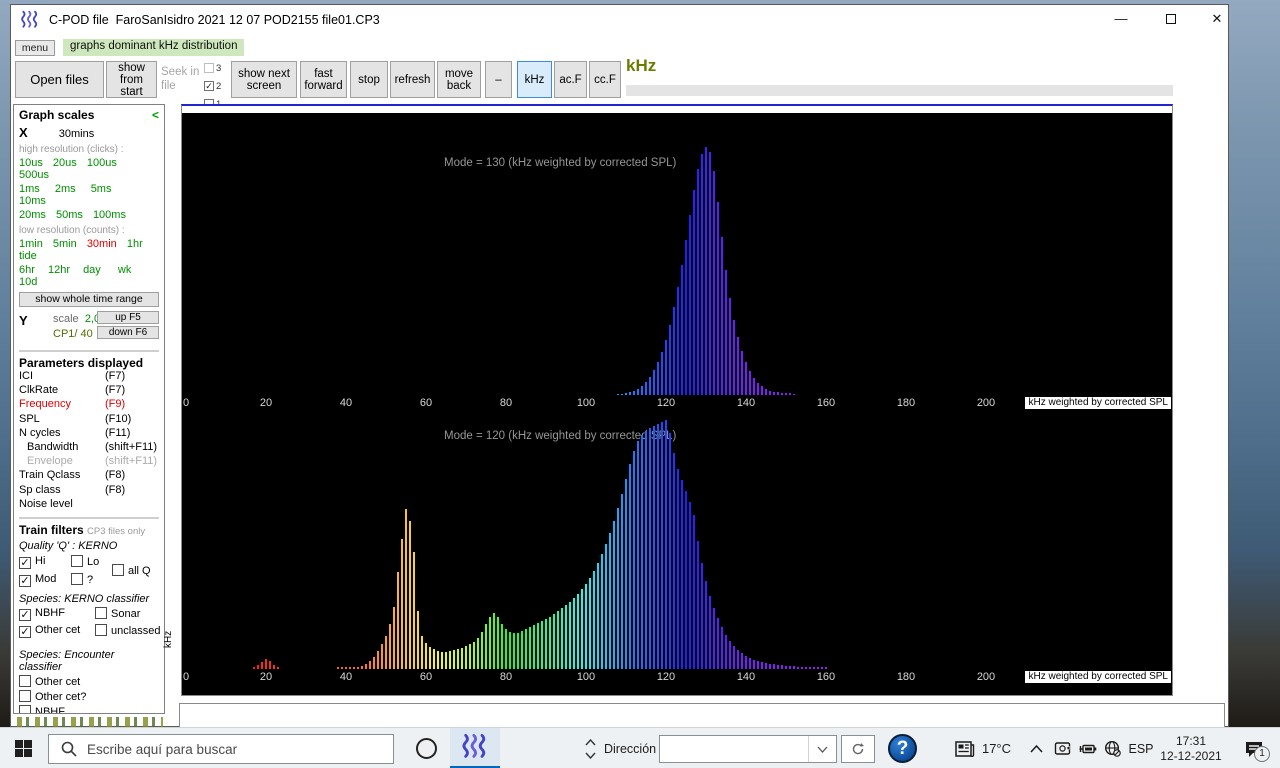  What do you see at coordinates (117, 613) in the screenshot?
I see `checkbox-sonar: Sonar` at bounding box center [117, 613].